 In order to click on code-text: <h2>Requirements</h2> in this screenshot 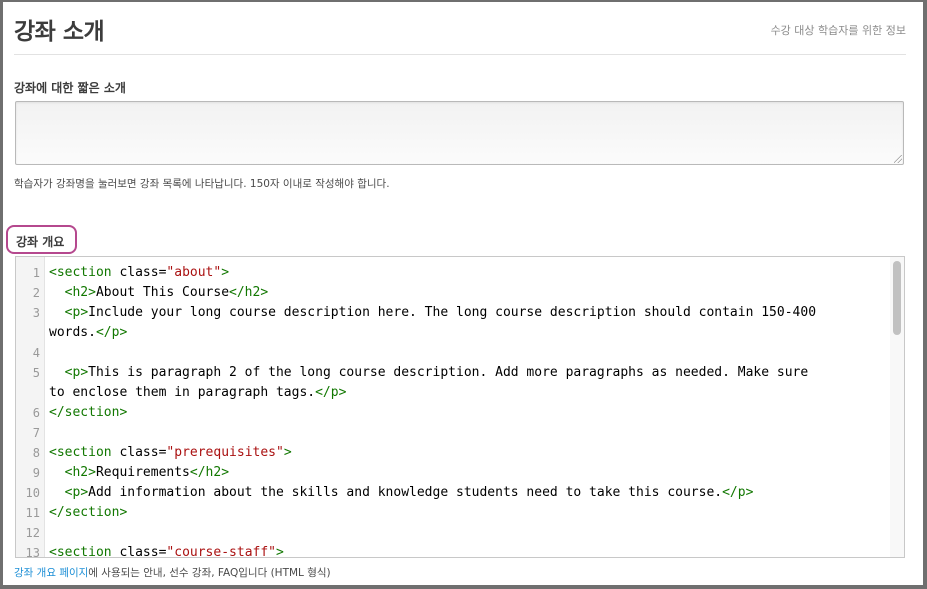, I will do `click(147, 472)`.